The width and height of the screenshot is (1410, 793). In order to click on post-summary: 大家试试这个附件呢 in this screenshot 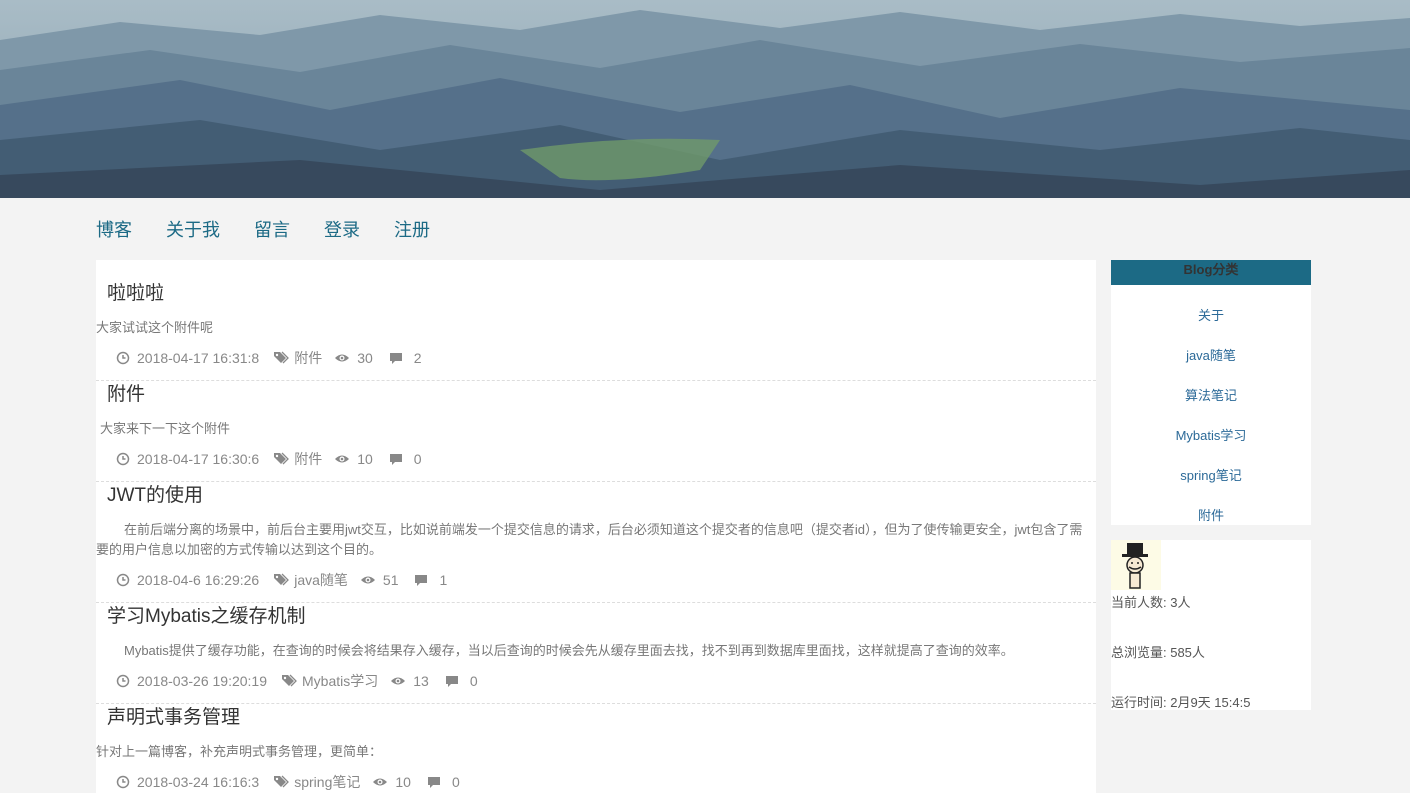, I will do `click(155, 327)`.